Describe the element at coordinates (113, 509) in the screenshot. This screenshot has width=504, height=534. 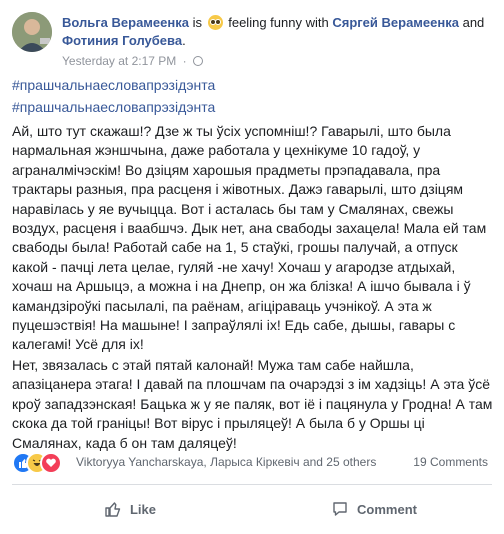
I see `thumbs-up-icon` at that location.